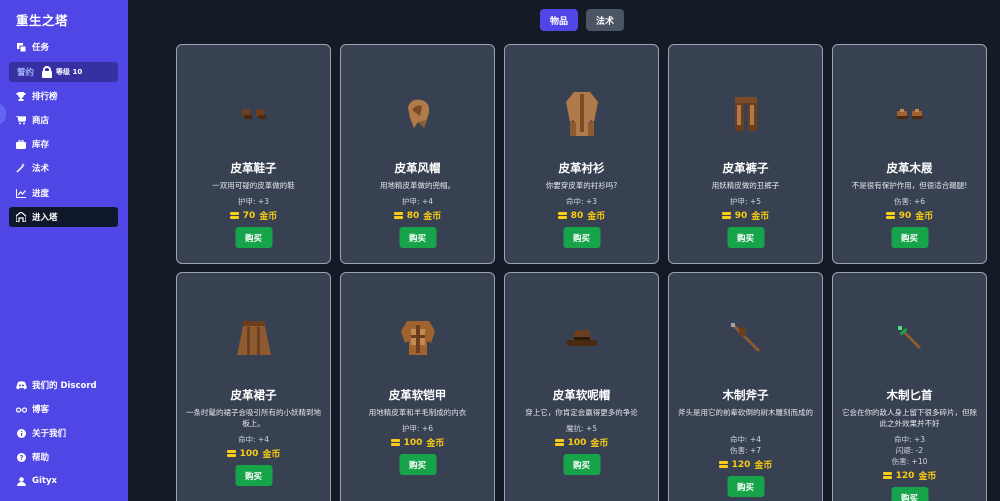 Image resolution: width=1000 pixels, height=501 pixels. Describe the element at coordinates (63, 481) in the screenshot. I see `sidebar-item-user: Gityx` at that location.